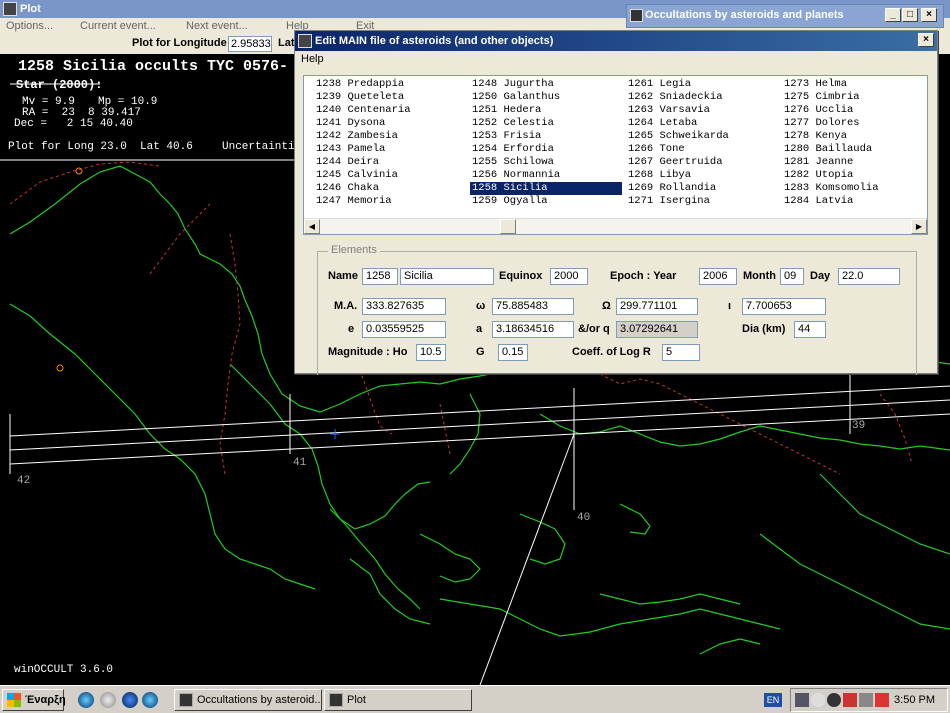  What do you see at coordinates (390, 136) in the screenshot?
I see `list-item: 1242 Zambesia` at bounding box center [390, 136].